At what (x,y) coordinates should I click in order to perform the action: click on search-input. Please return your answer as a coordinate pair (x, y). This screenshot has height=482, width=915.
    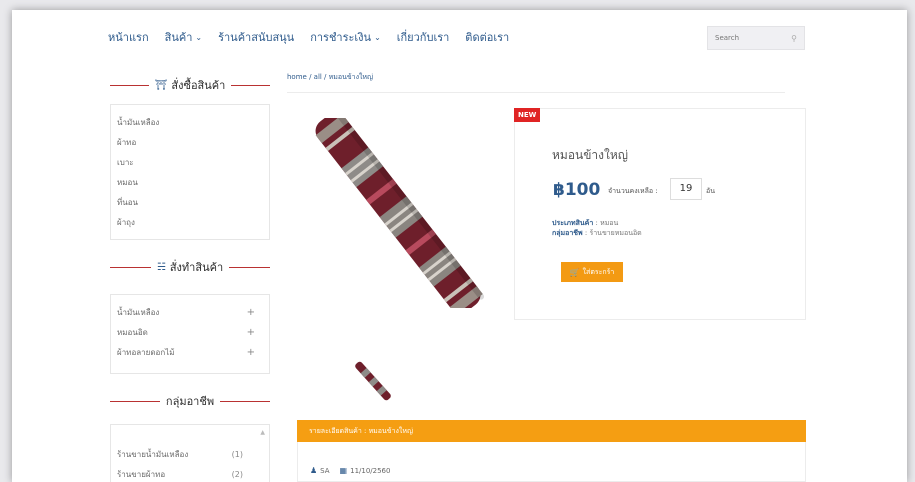
    Looking at the image, I should click on (745, 38).